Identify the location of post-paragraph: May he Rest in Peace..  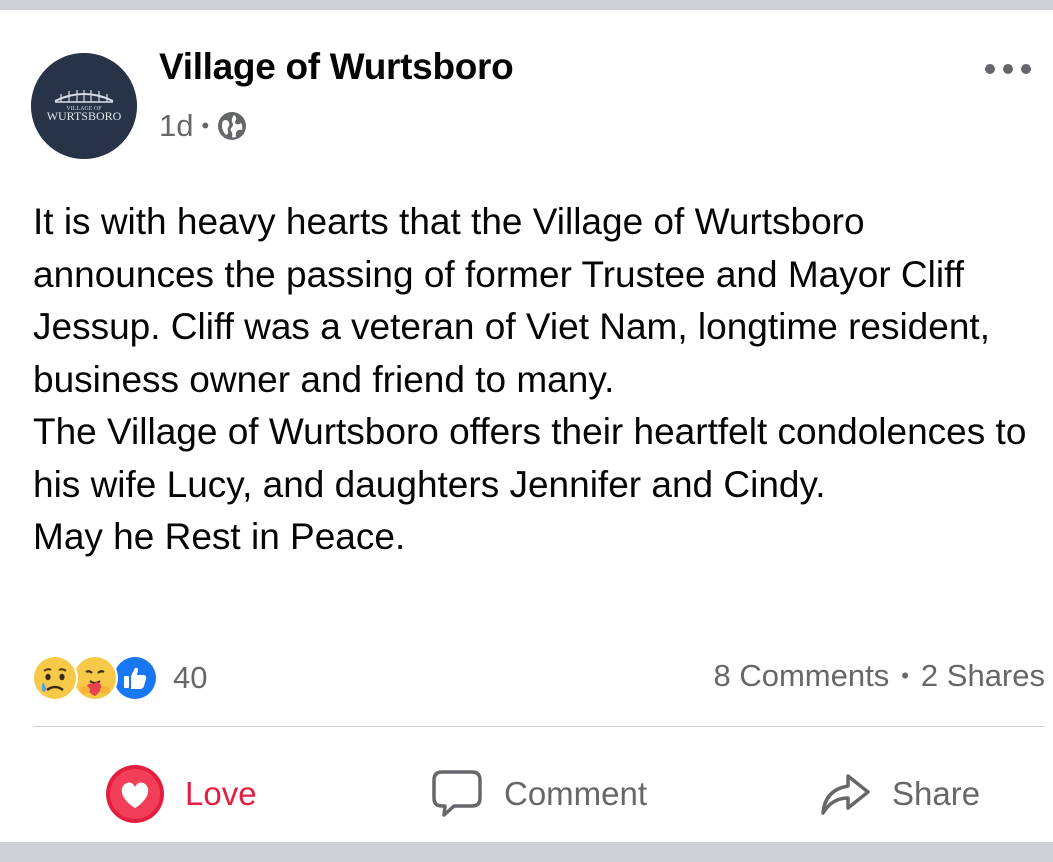
(219, 536).